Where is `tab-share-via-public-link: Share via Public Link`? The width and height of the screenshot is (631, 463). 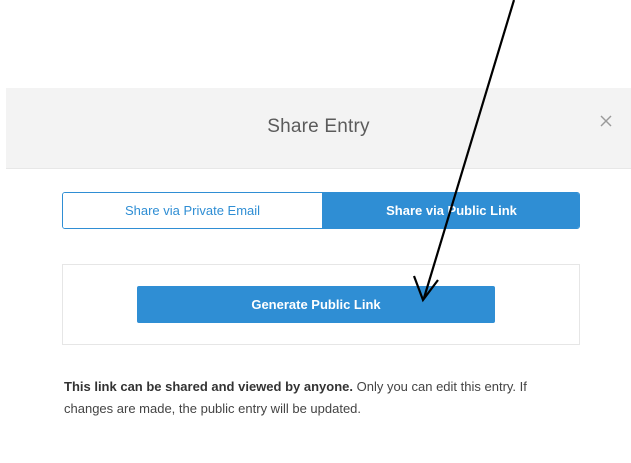 tab-share-via-public-link: Share via Public Link is located at coordinates (450, 210).